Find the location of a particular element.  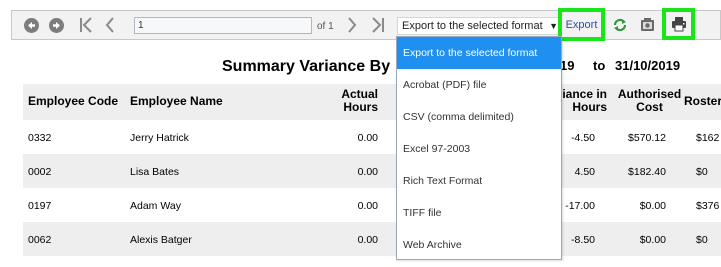

cell-employee-name: Adam Way is located at coordinates (155, 206).